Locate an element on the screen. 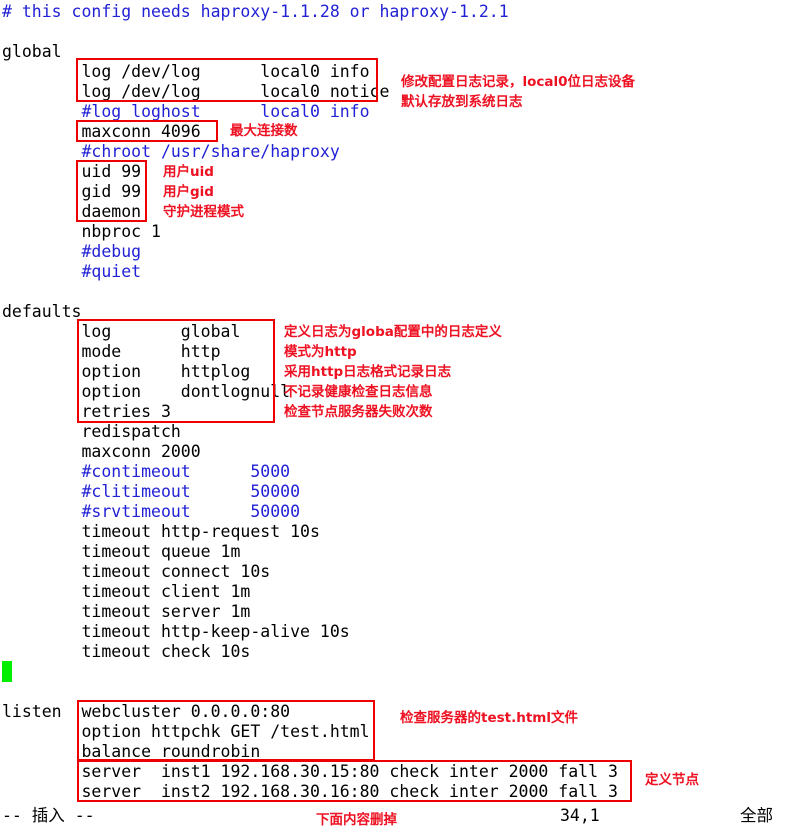 This screenshot has height=836, width=791. status-bar-mode: -- 插入 -- is located at coordinates (48, 815).